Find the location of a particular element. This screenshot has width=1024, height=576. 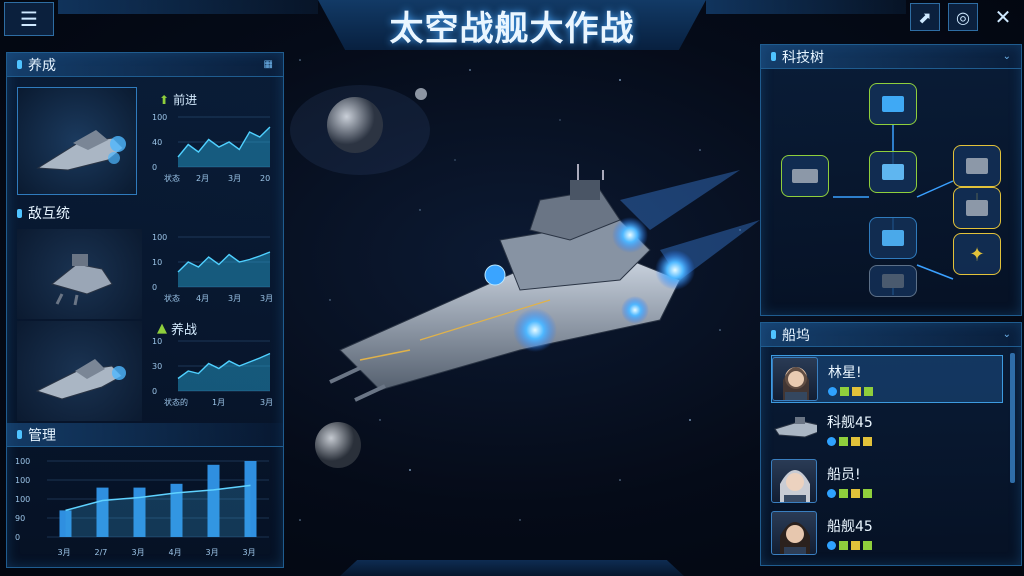

section-title: 养成 is located at coordinates (42, 65).